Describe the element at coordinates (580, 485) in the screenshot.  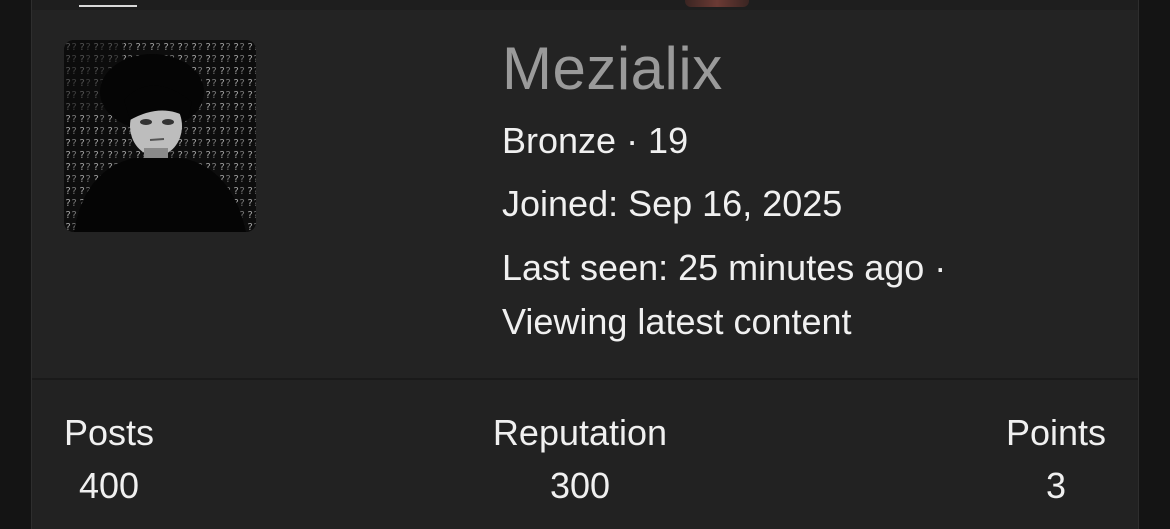
I see `stat-value: 300` at that location.